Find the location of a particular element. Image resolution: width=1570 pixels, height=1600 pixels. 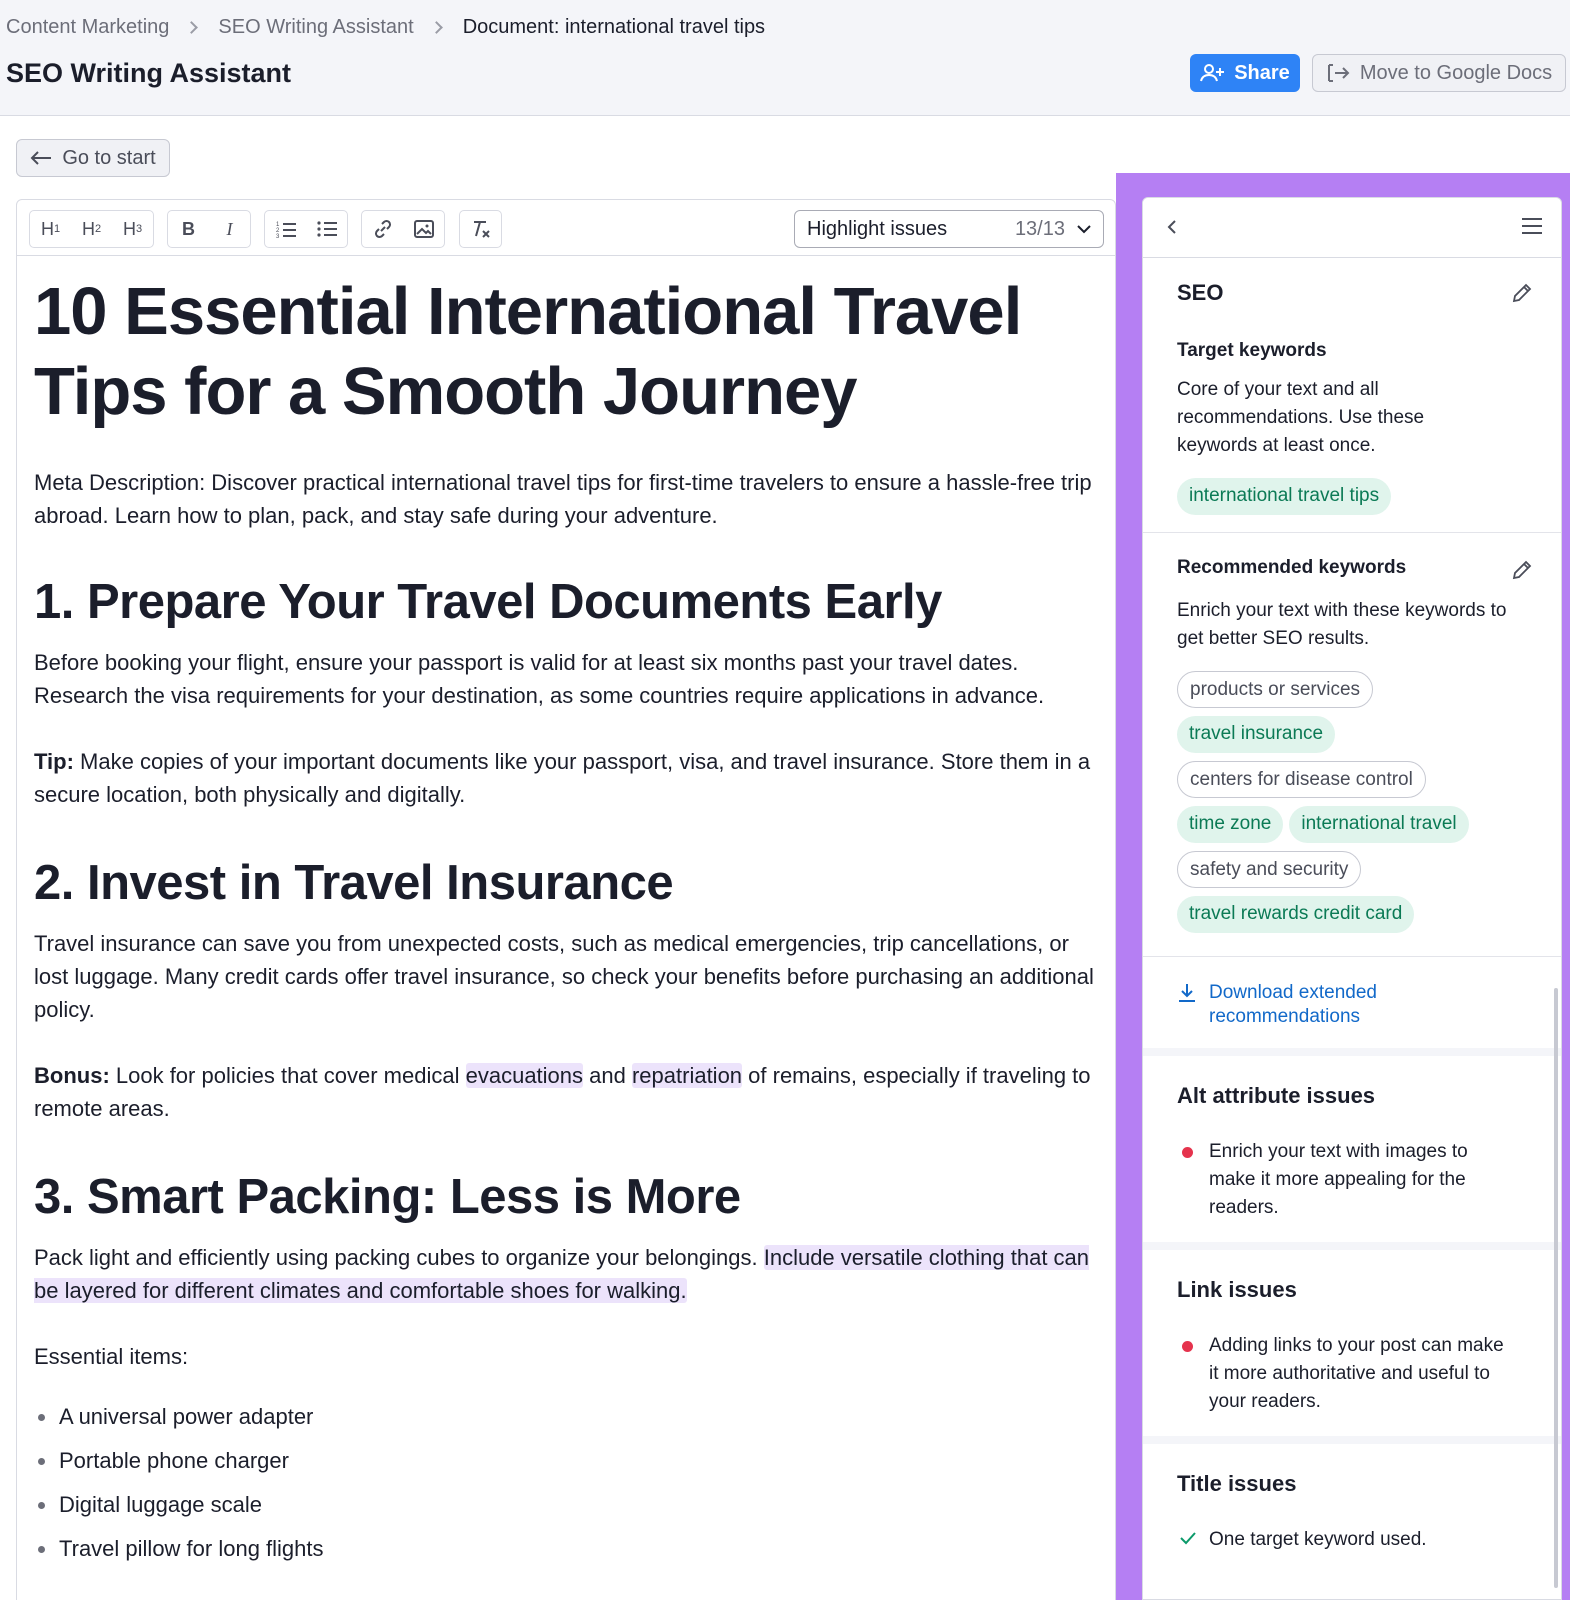

title-issues-title: Title issues is located at coordinates (1237, 1483).